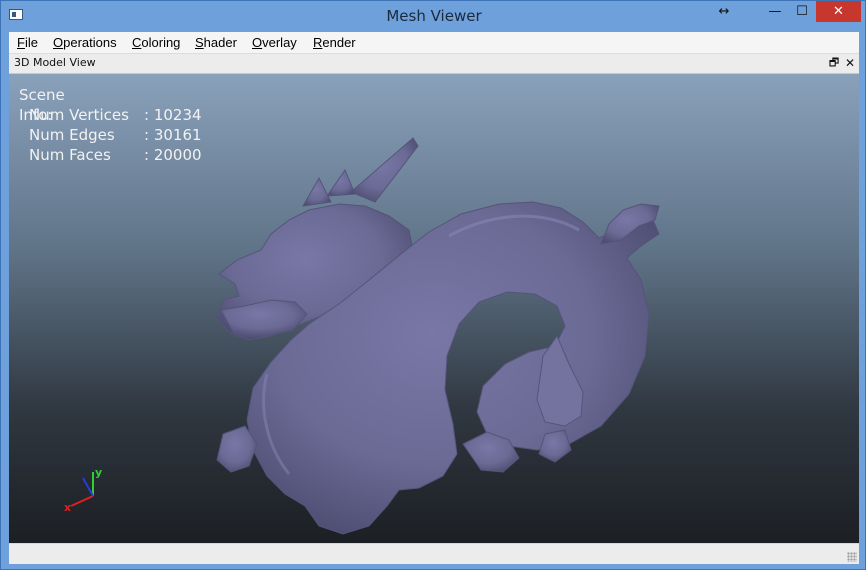 Image resolution: width=866 pixels, height=570 pixels. I want to click on resize-arrows-icon: ↔, so click(724, 11).